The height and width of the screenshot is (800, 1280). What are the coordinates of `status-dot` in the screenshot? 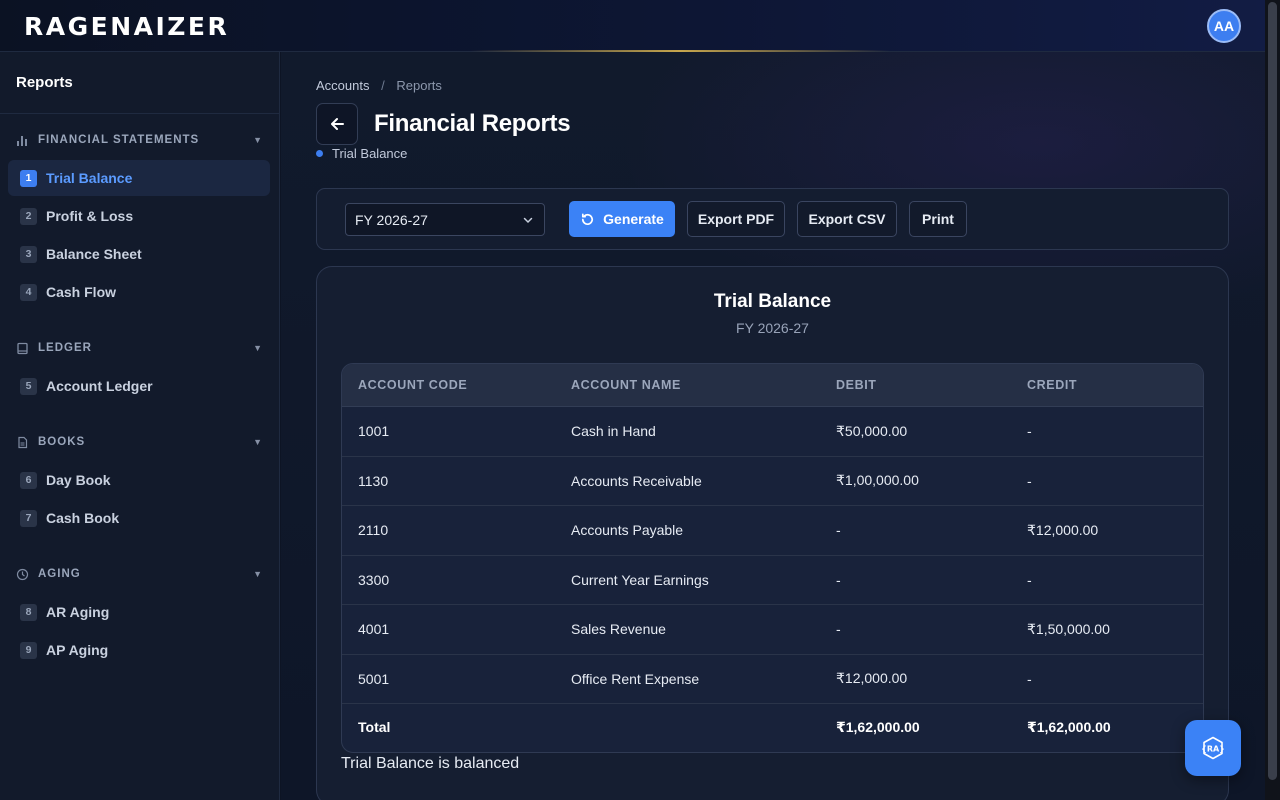 It's located at (319, 153).